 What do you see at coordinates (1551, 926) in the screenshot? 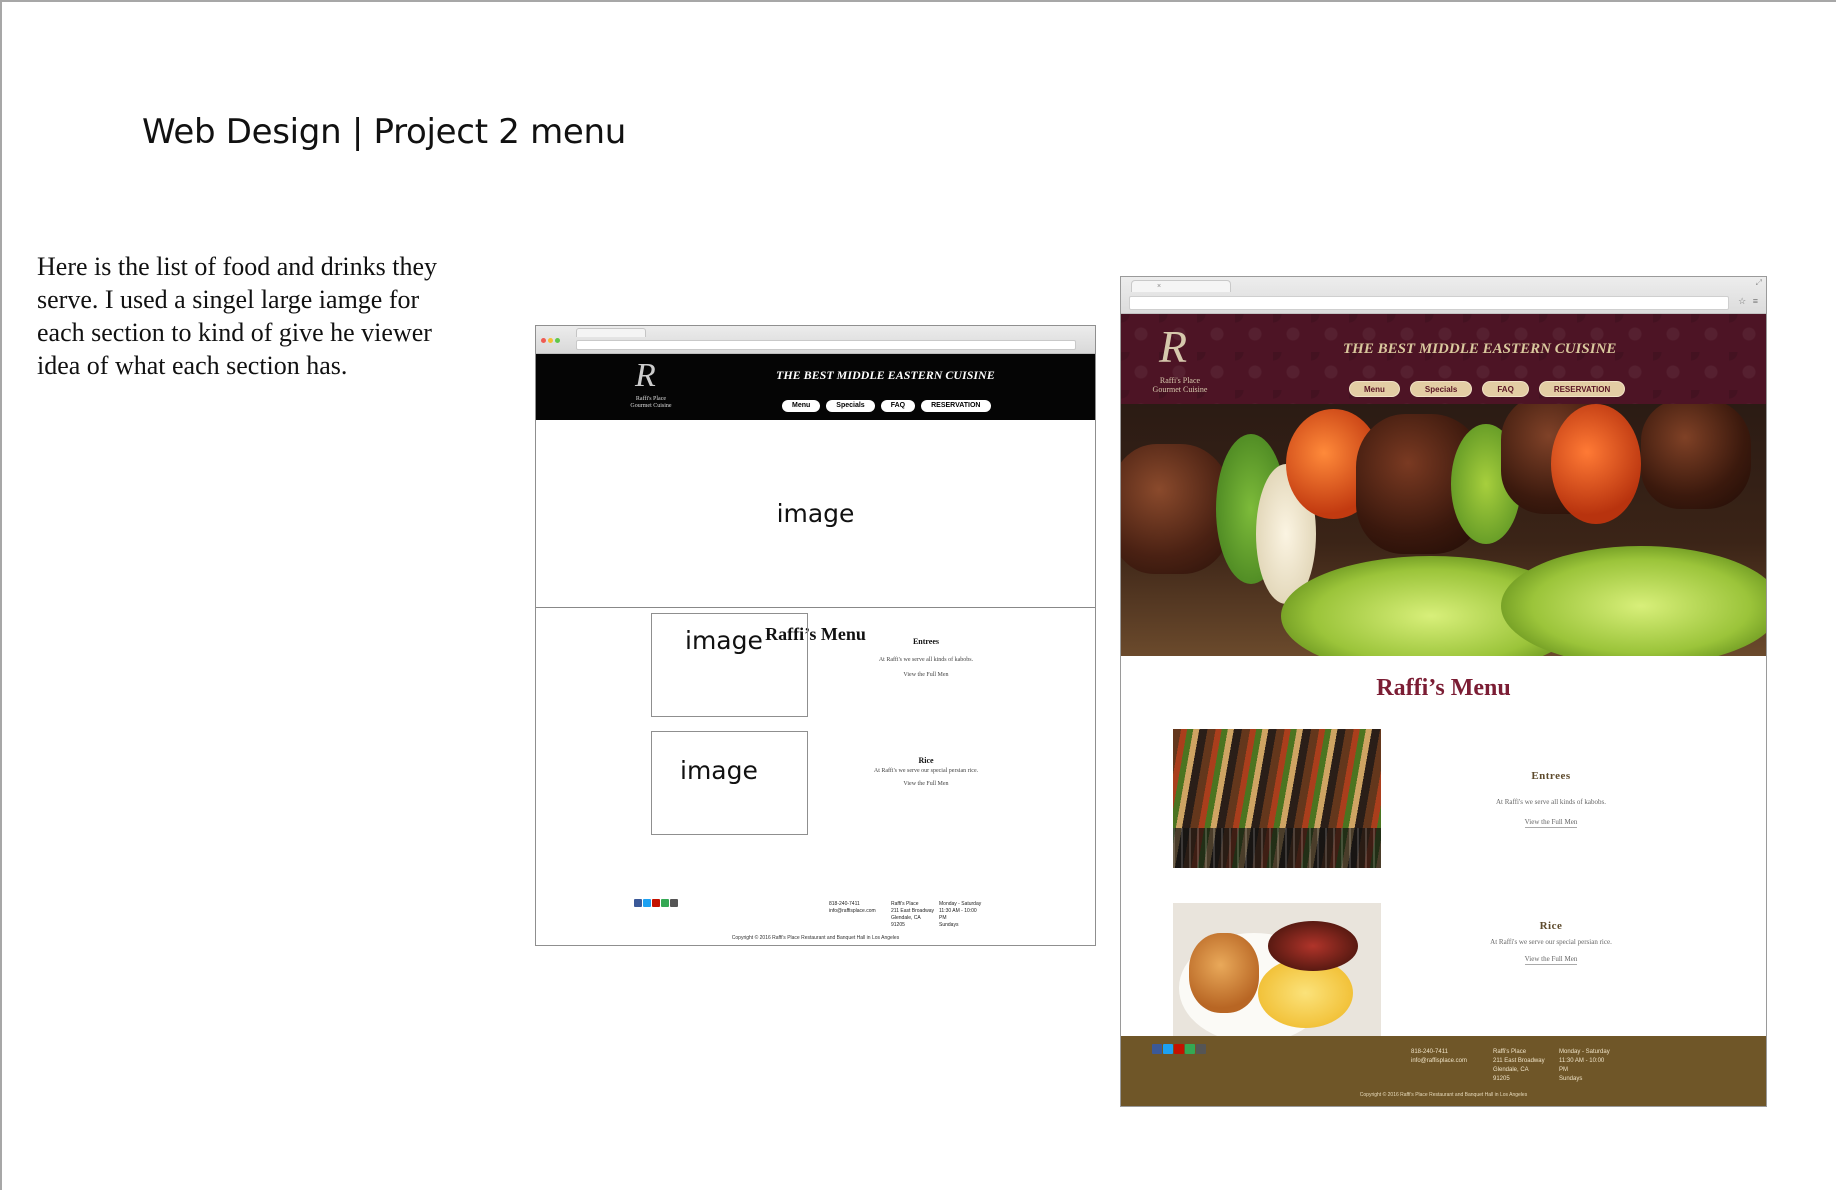
I see `rice-heading: Rice` at bounding box center [1551, 926].